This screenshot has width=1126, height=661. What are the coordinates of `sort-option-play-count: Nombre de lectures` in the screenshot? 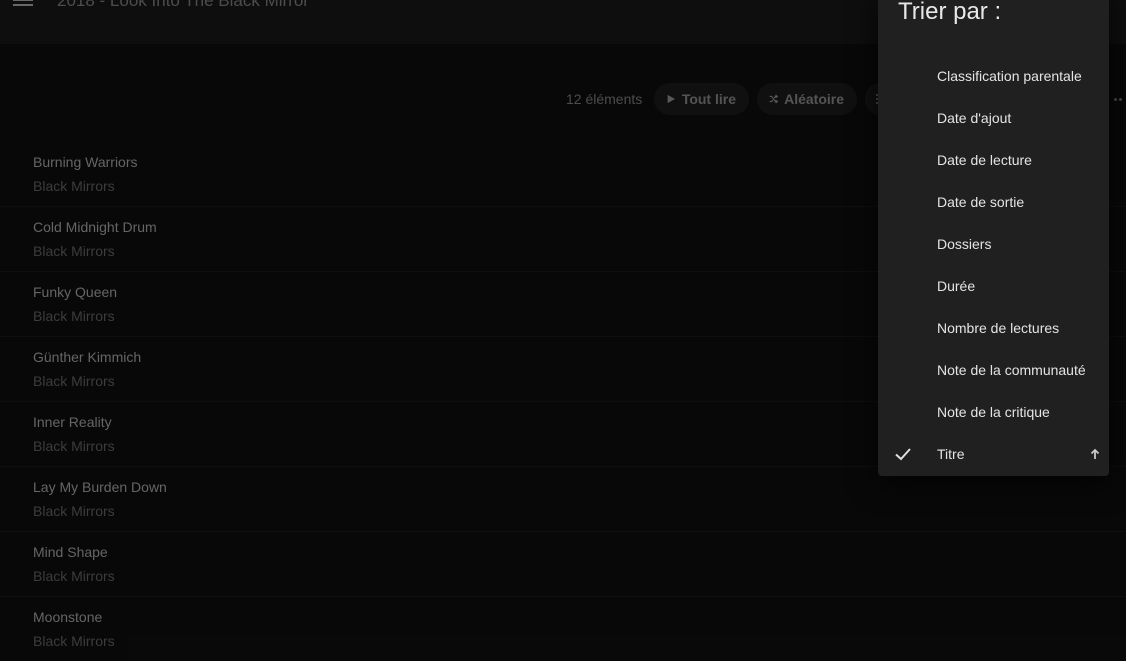 It's located at (993, 328).